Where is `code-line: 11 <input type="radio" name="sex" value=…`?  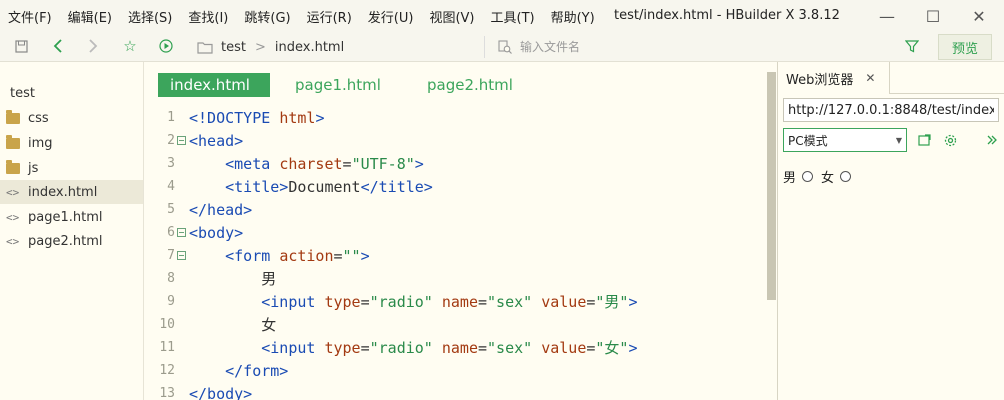 code-line: 11 <input type="radio" name="sex" value=… is located at coordinates (455, 347).